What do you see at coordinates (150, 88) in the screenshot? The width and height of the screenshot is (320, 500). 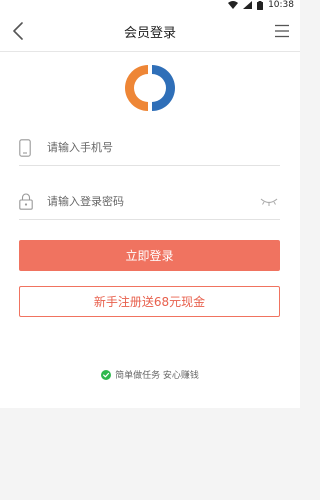 I see `ring-logo` at bounding box center [150, 88].